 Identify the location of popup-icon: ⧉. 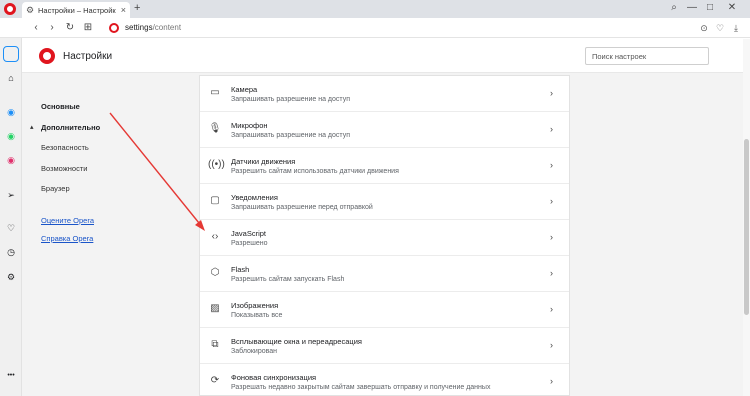
(215, 344).